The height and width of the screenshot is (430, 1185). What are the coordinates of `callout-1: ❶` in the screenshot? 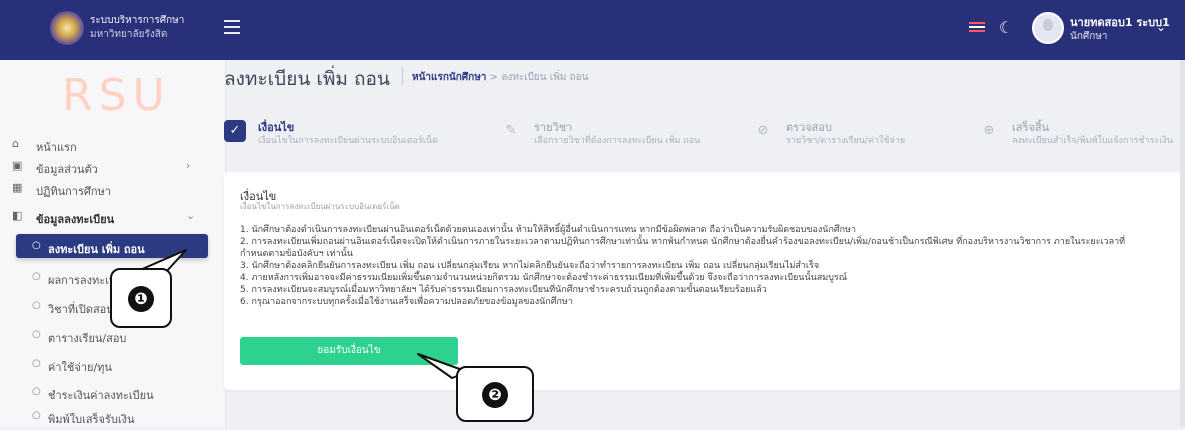 It's located at (141, 298).